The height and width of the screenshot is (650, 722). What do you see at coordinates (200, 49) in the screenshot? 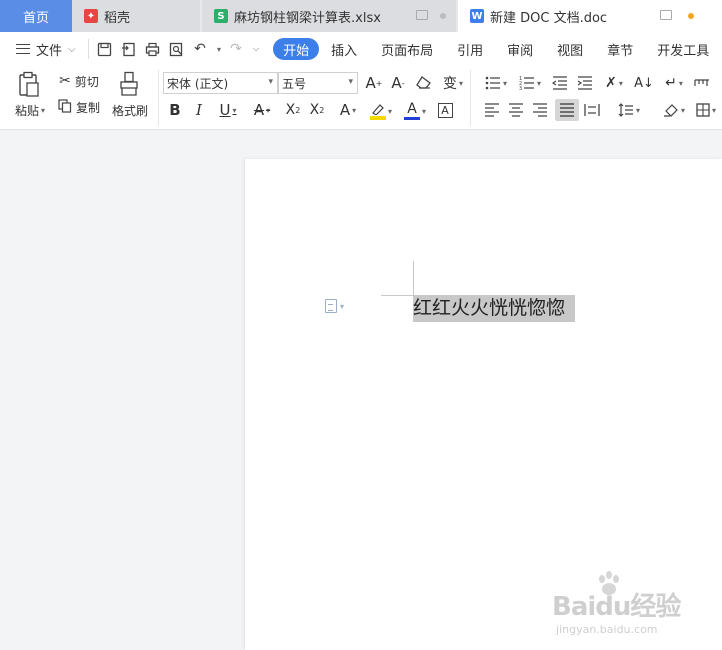
I see `undo-icon: ↶` at bounding box center [200, 49].